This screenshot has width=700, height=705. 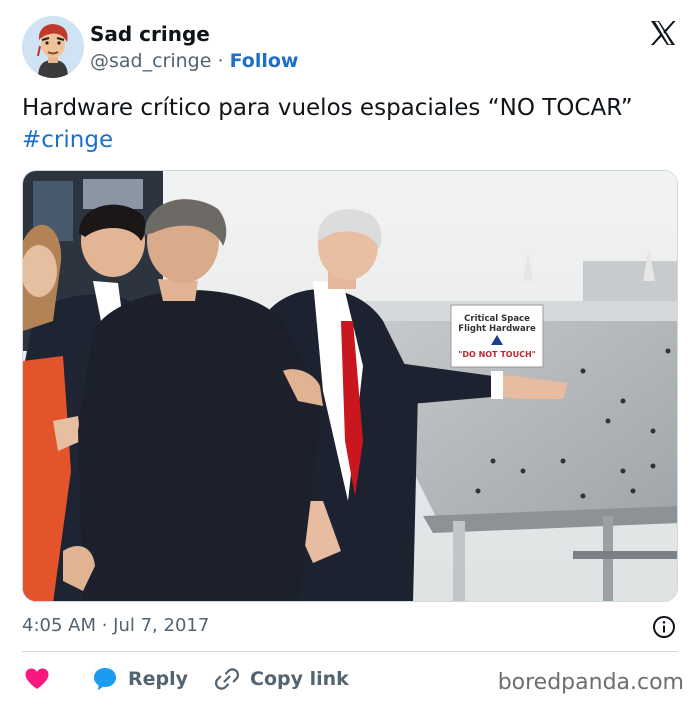 I want to click on follow-button: Follow, so click(x=264, y=61).